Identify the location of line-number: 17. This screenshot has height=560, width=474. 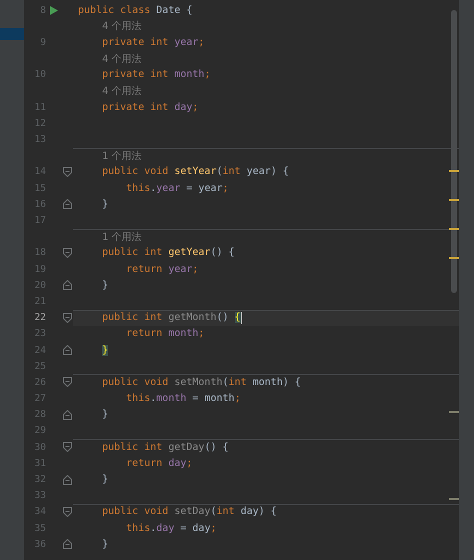
(40, 220).